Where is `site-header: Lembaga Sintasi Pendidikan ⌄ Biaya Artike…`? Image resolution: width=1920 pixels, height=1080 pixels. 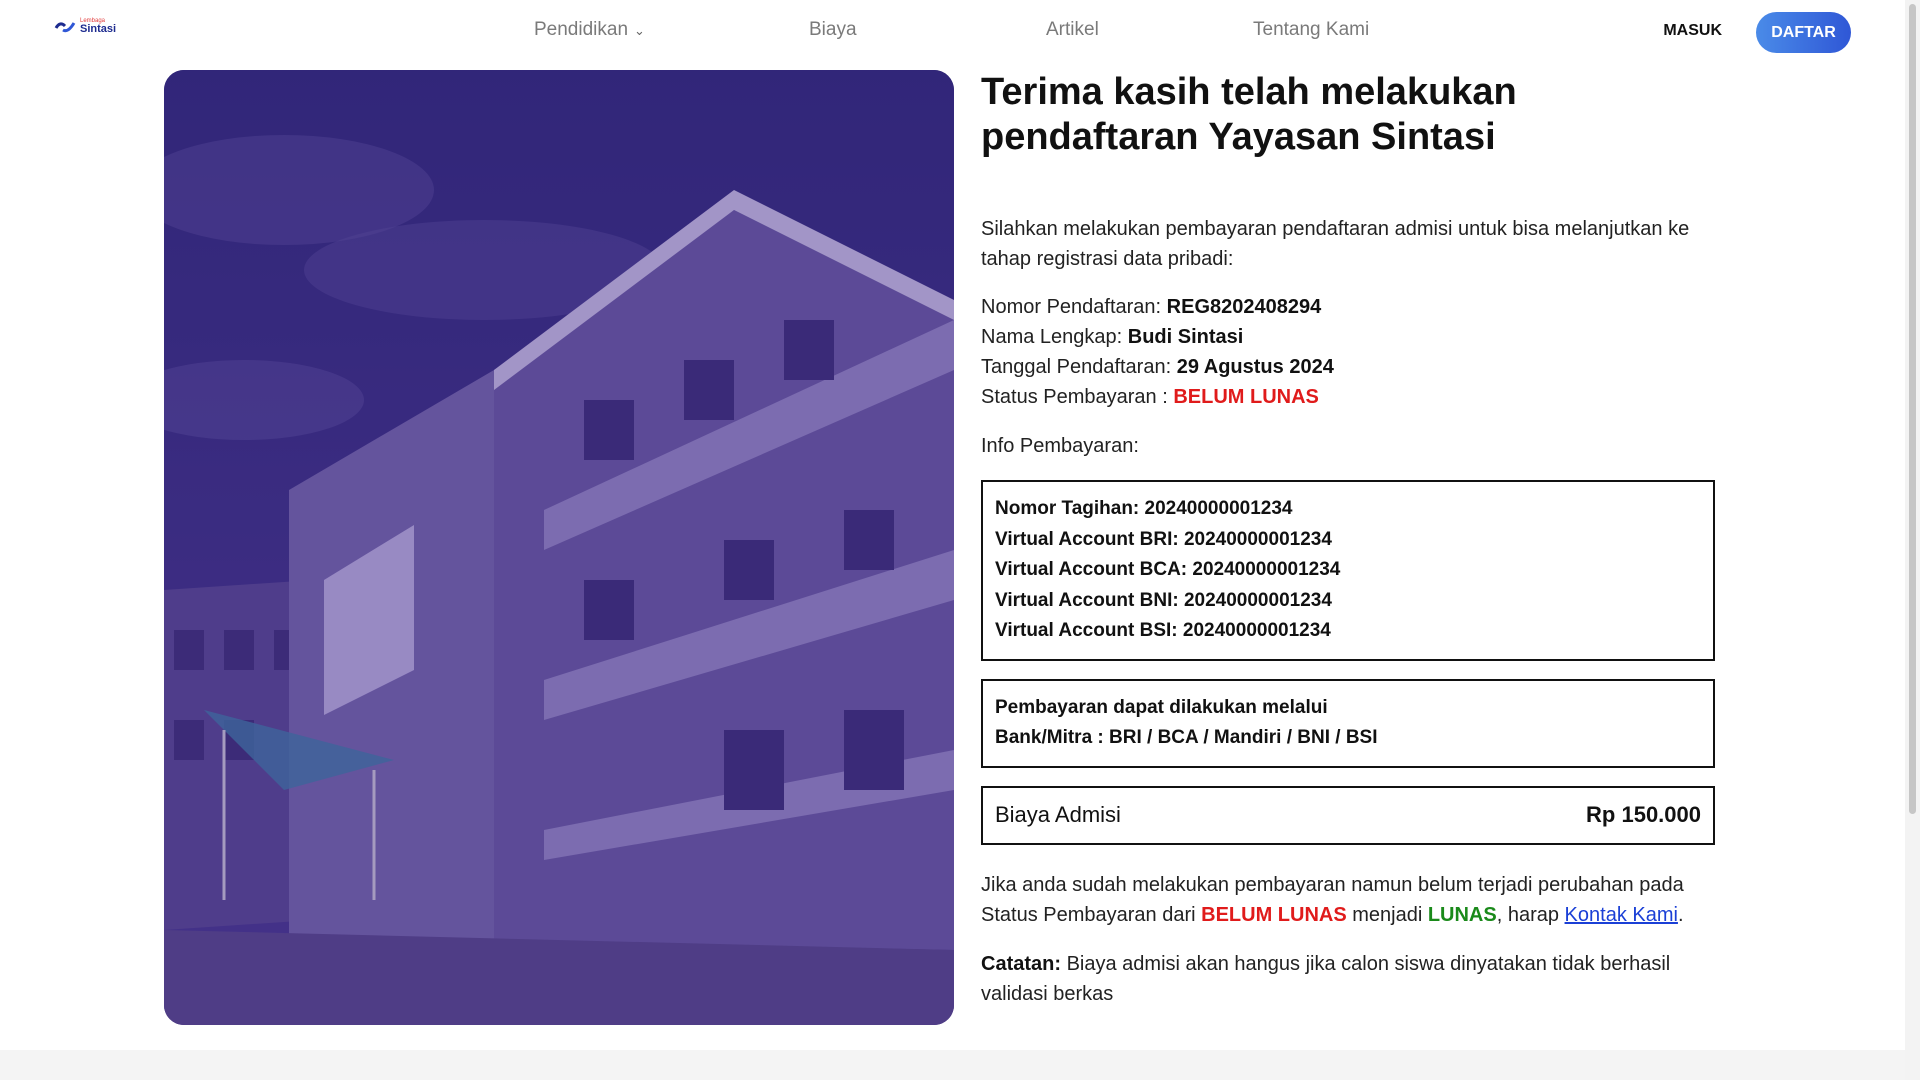
site-header: Lembaga Sintasi Pendidikan ⌄ Biaya Artike… is located at coordinates (952, 32).